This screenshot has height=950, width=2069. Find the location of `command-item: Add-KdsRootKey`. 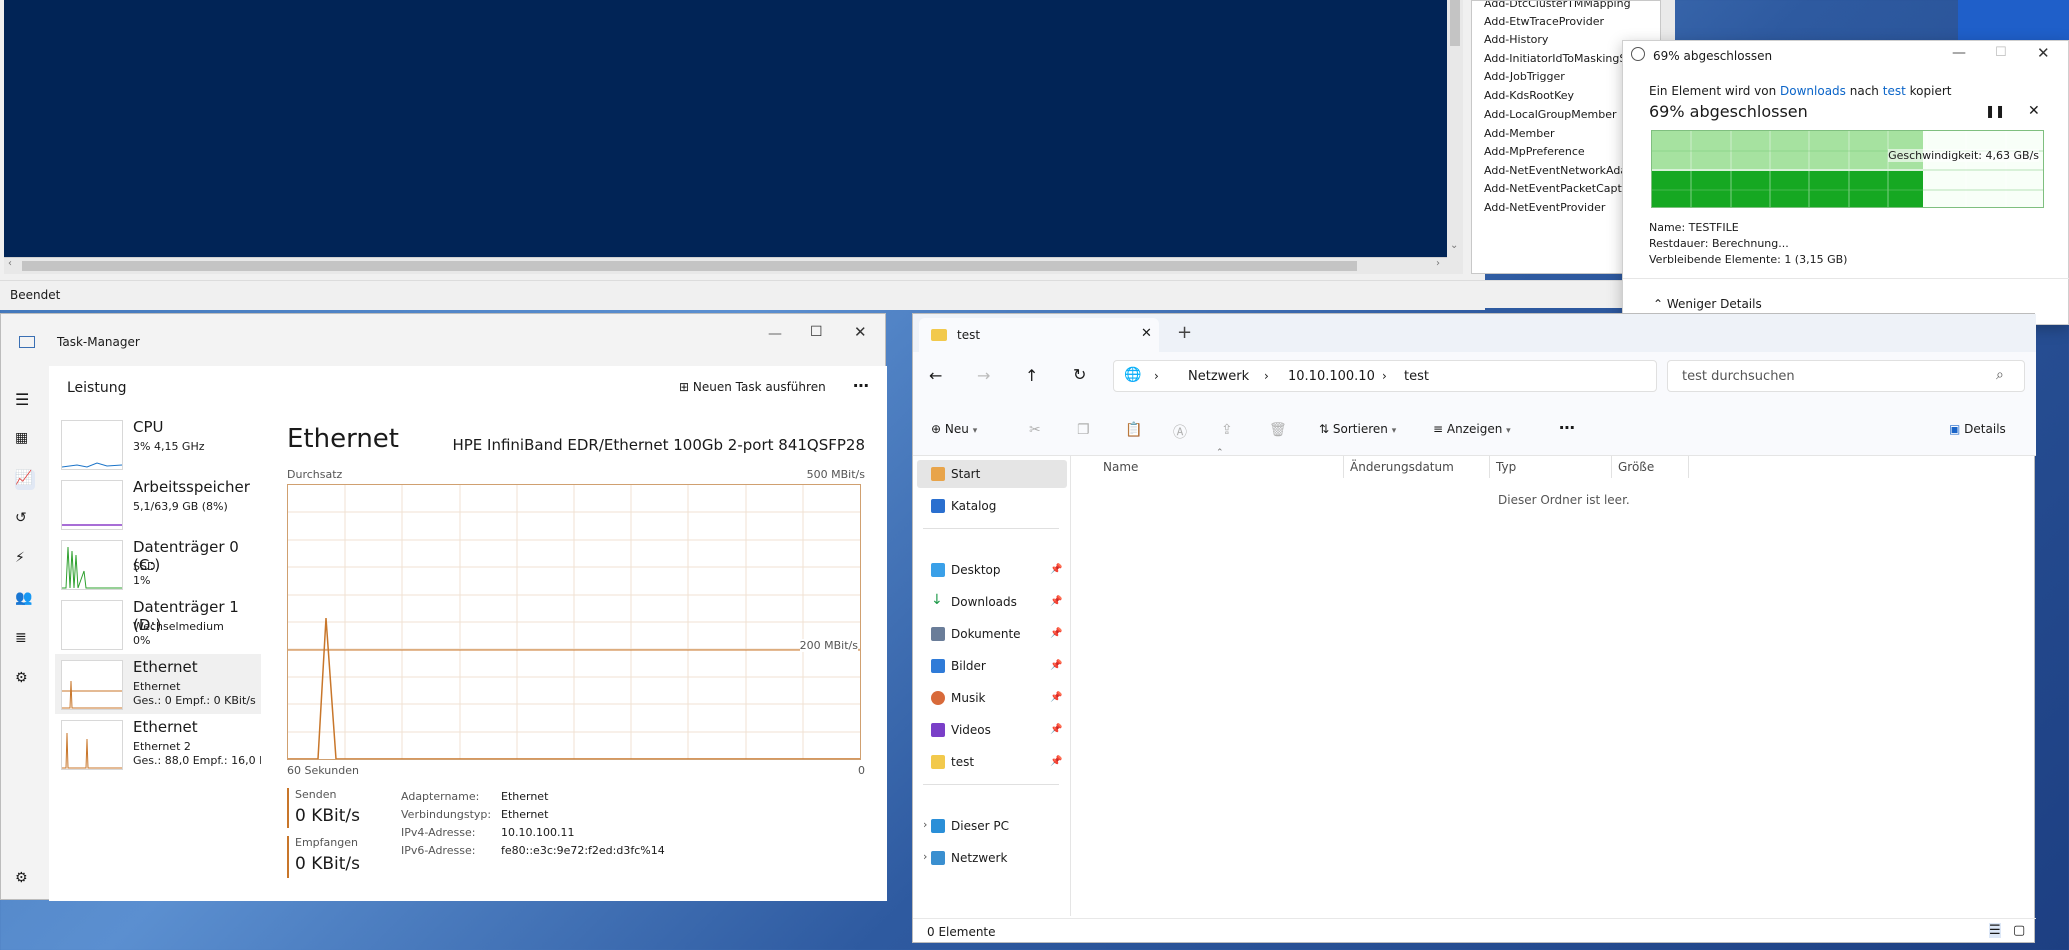

command-item: Add-KdsRootKey is located at coordinates (1529, 95).